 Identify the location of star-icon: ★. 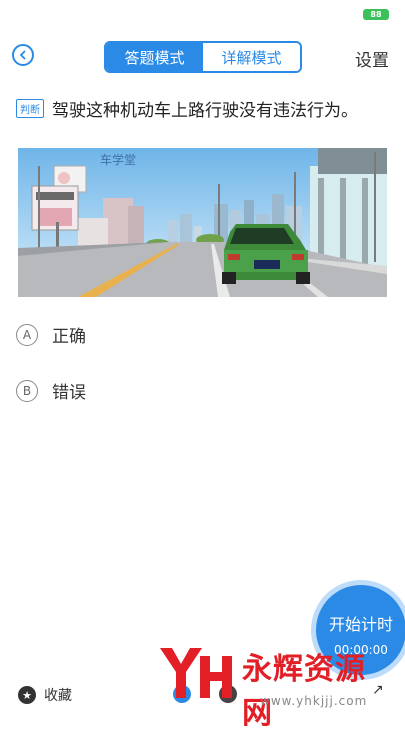
(27, 695).